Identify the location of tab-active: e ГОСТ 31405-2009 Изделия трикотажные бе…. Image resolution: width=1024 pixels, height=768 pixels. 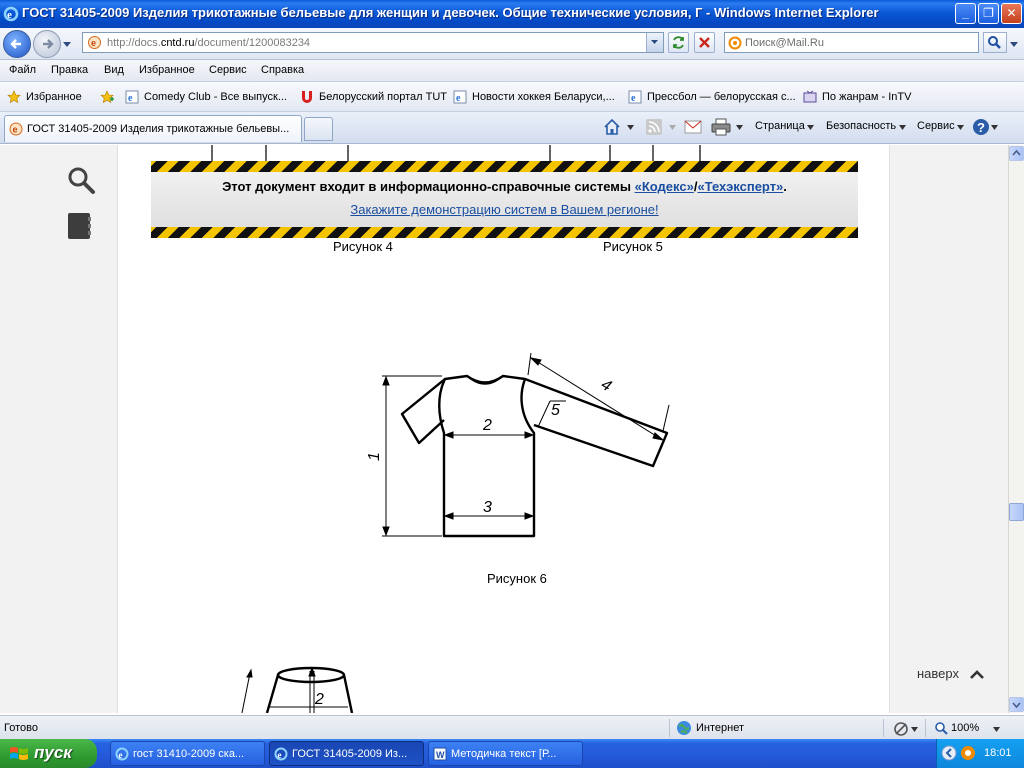
(153, 128).